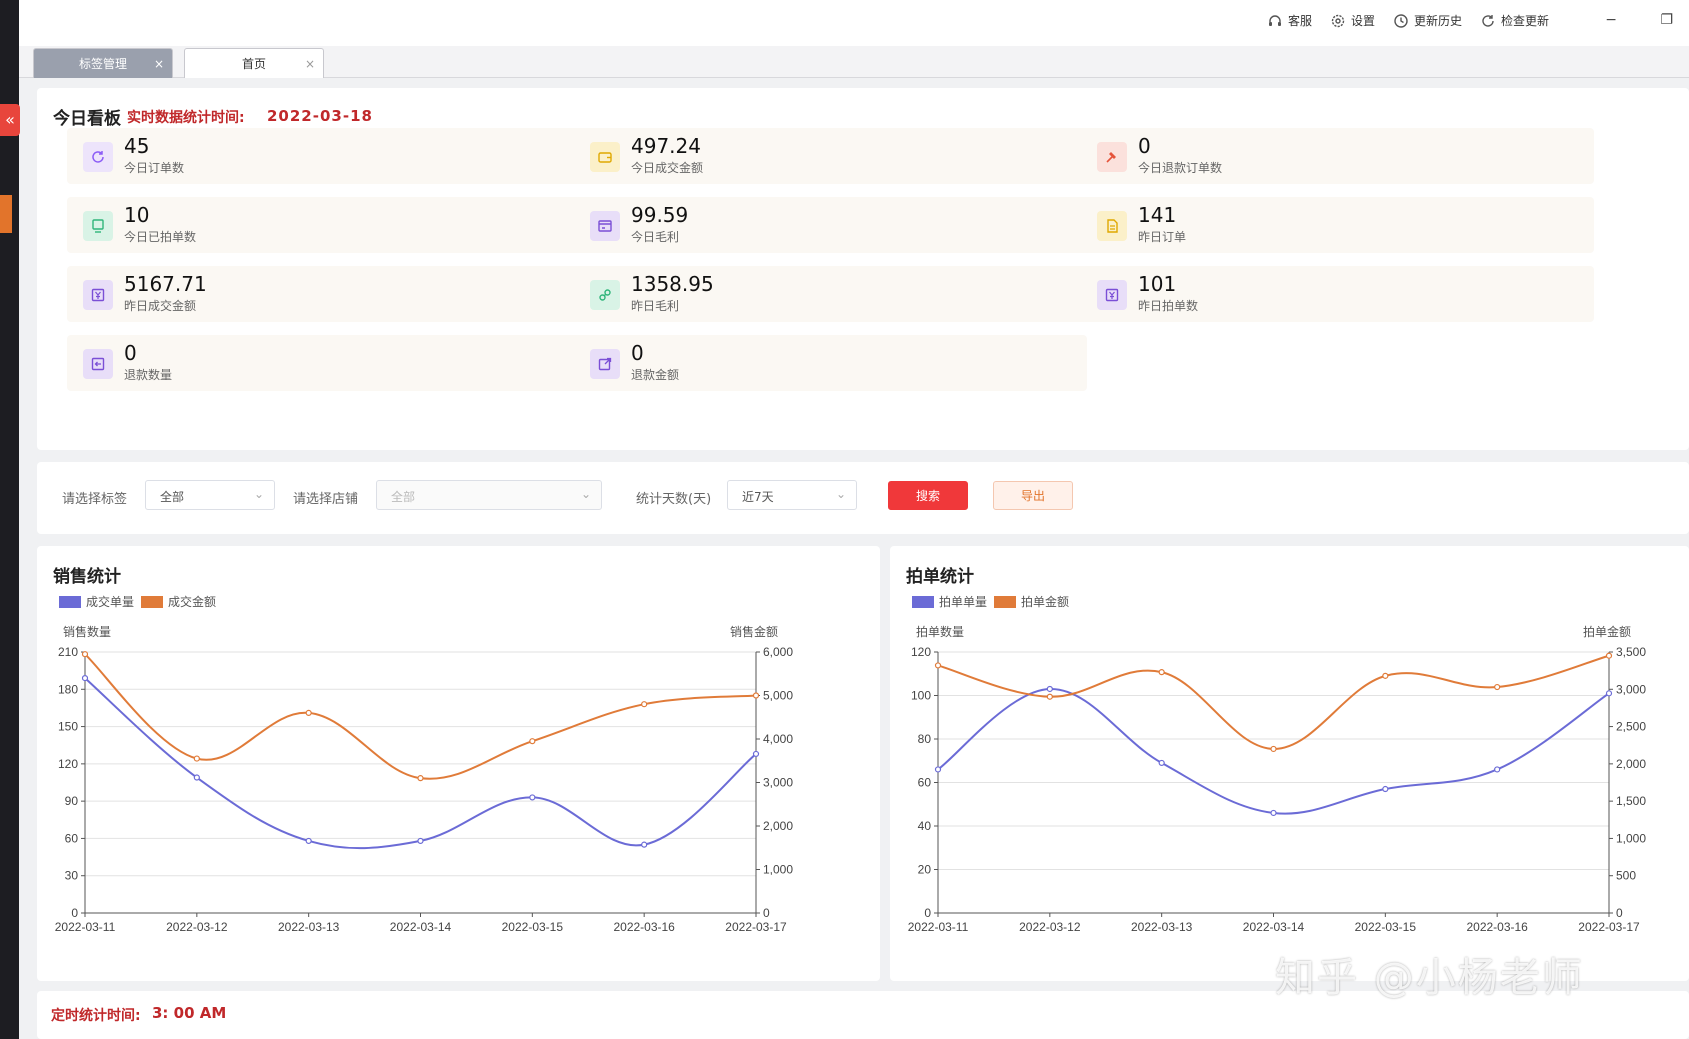  I want to click on stat-card: 101 昨日拍单数, so click(1337, 294).